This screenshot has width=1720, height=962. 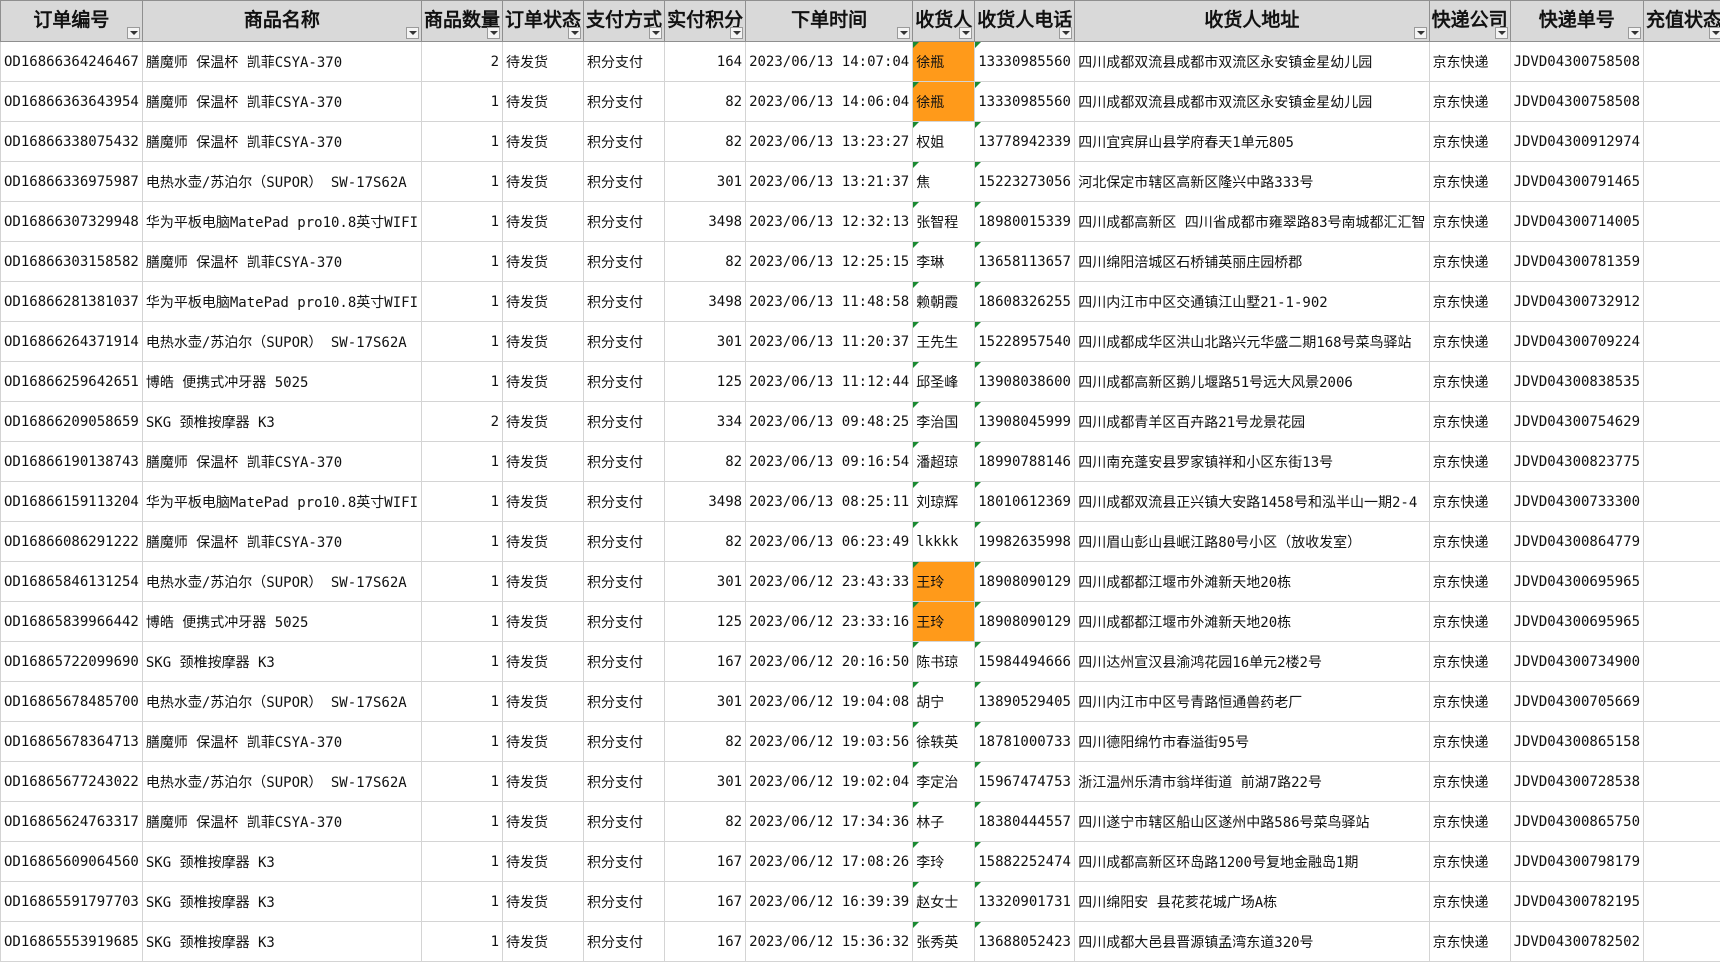 What do you see at coordinates (1025, 342) in the screenshot?
I see `recipient-phone-cell: 15228957540` at bounding box center [1025, 342].